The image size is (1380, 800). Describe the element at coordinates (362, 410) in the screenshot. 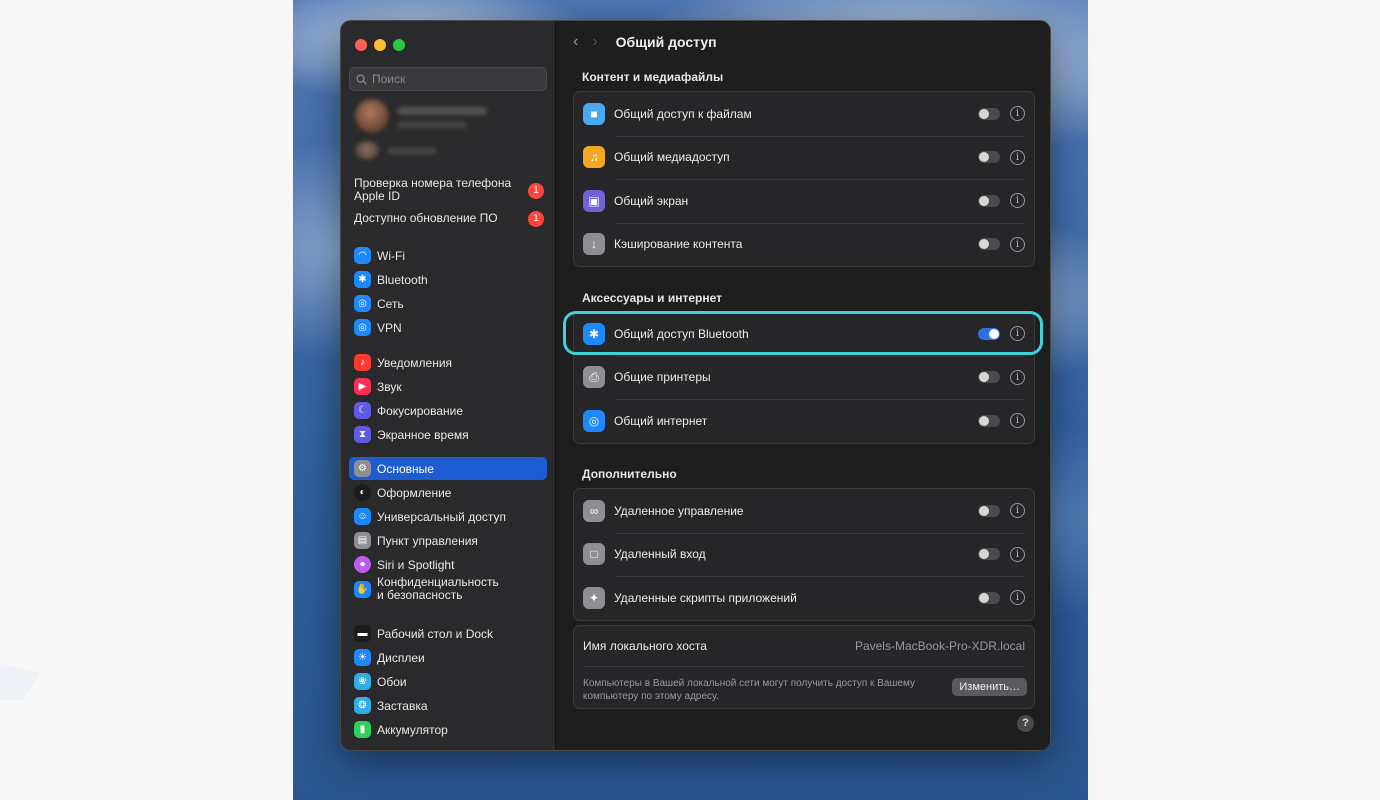

I see `moon-icon: ☾` at that location.